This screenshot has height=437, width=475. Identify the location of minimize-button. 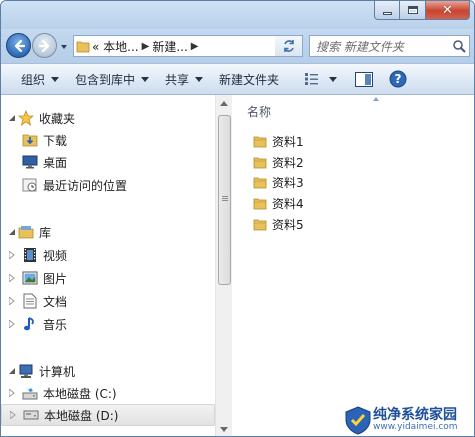
(387, 10).